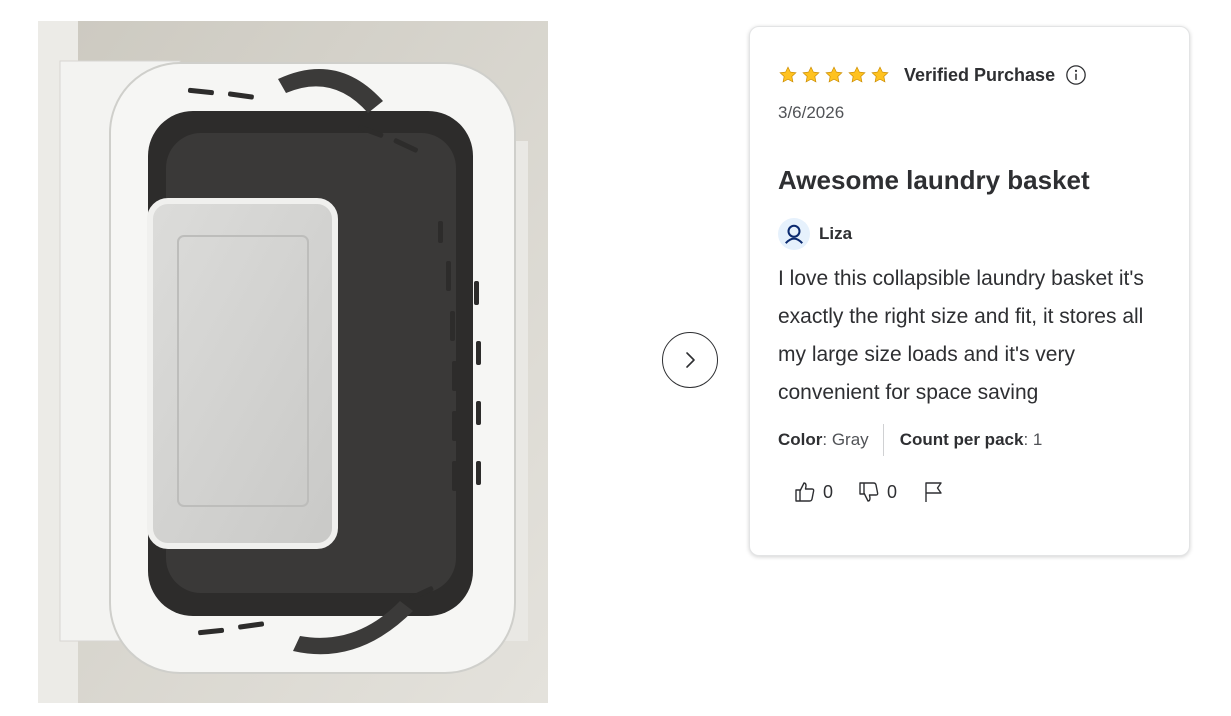 The image size is (1231, 716). I want to click on review-date: 3/6/2026, so click(811, 112).